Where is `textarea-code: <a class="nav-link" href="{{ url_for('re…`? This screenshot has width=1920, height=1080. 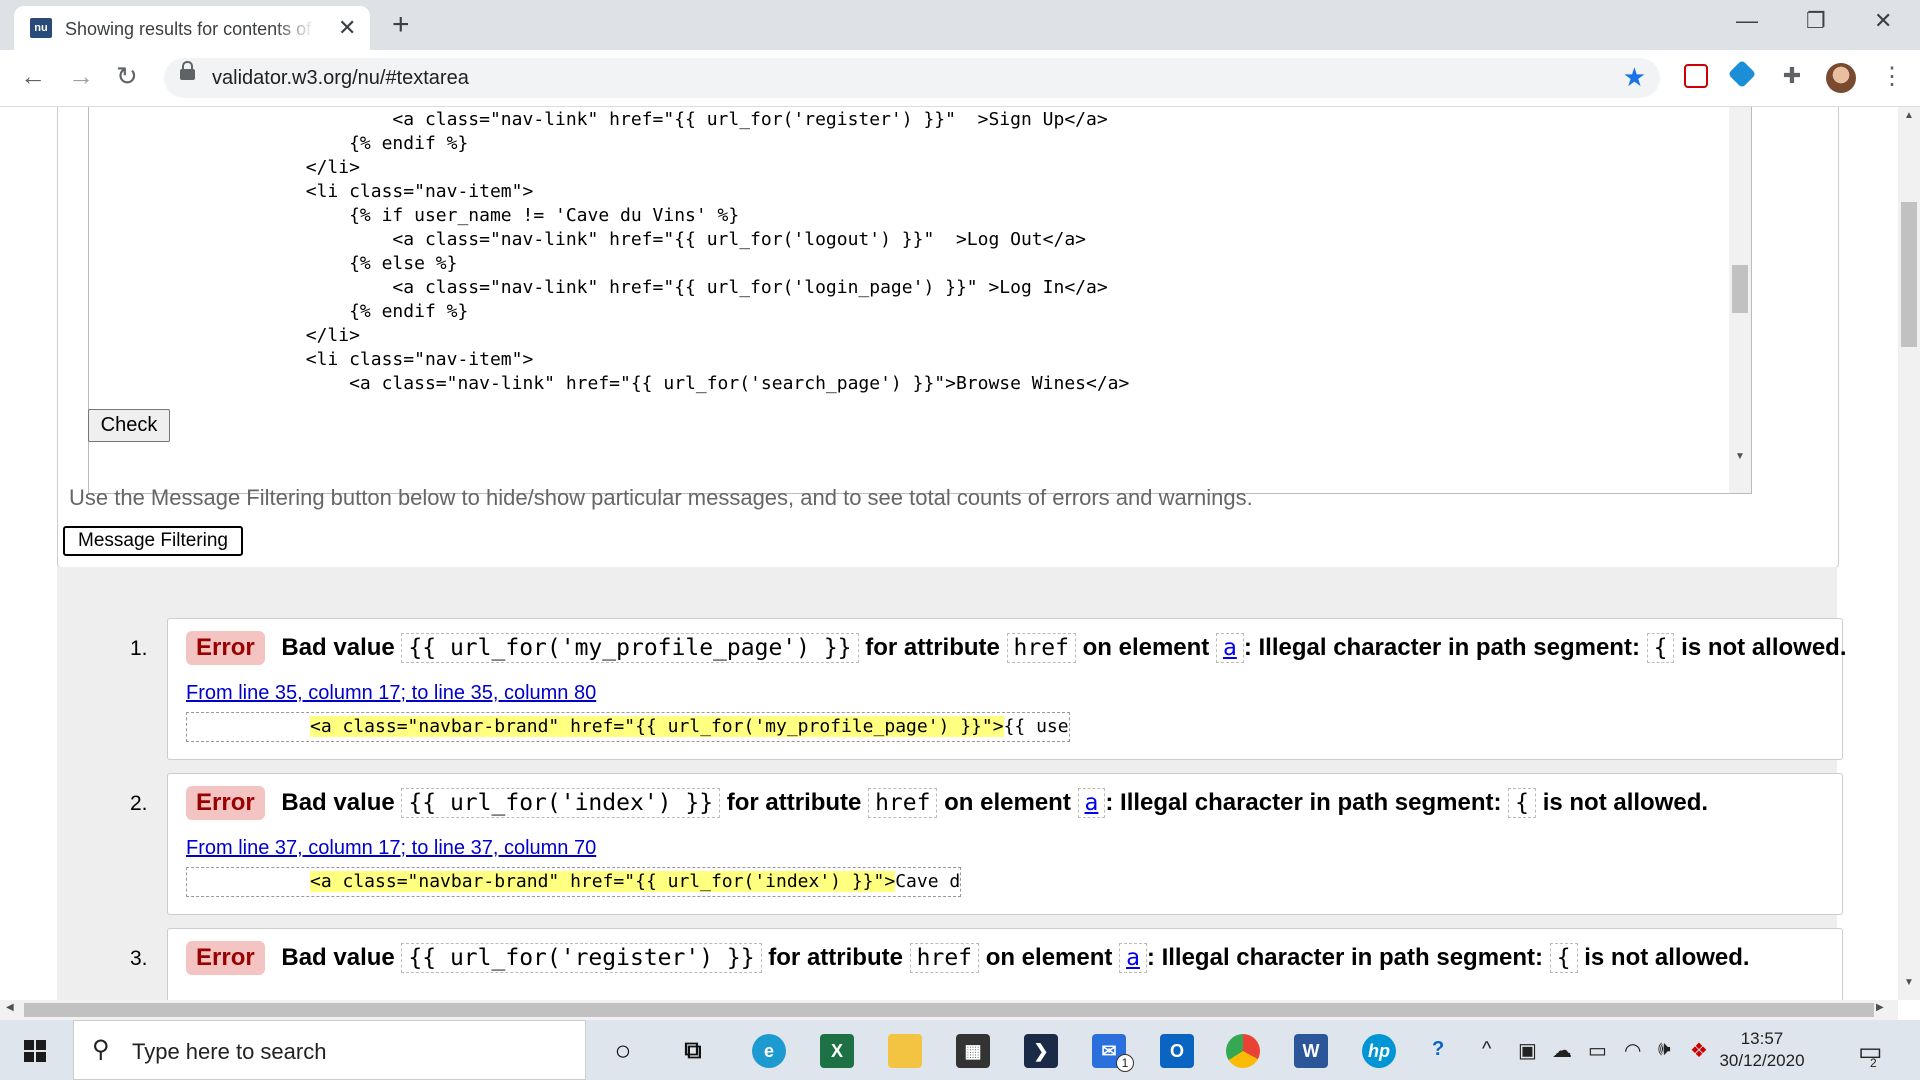
textarea-code: <a class="nav-link" href="{{ url_for('re… is located at coordinates (717, 251).